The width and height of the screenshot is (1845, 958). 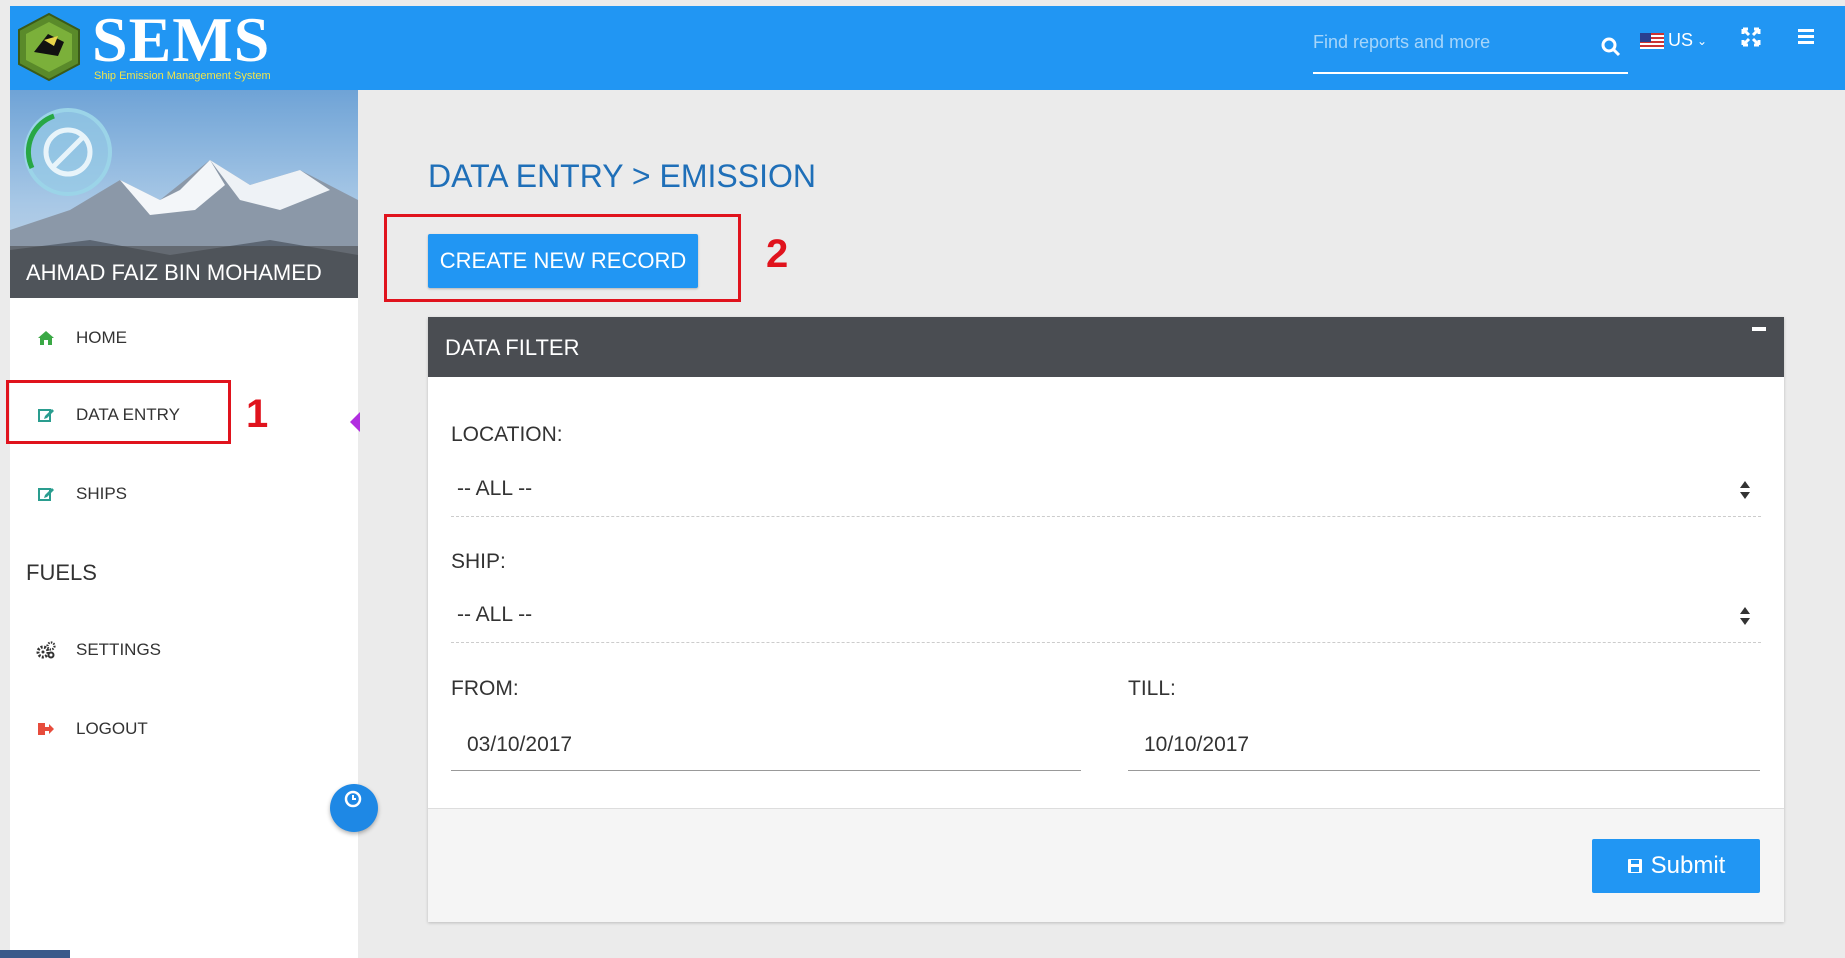 I want to click on floating-action-button, so click(x=354, y=808).